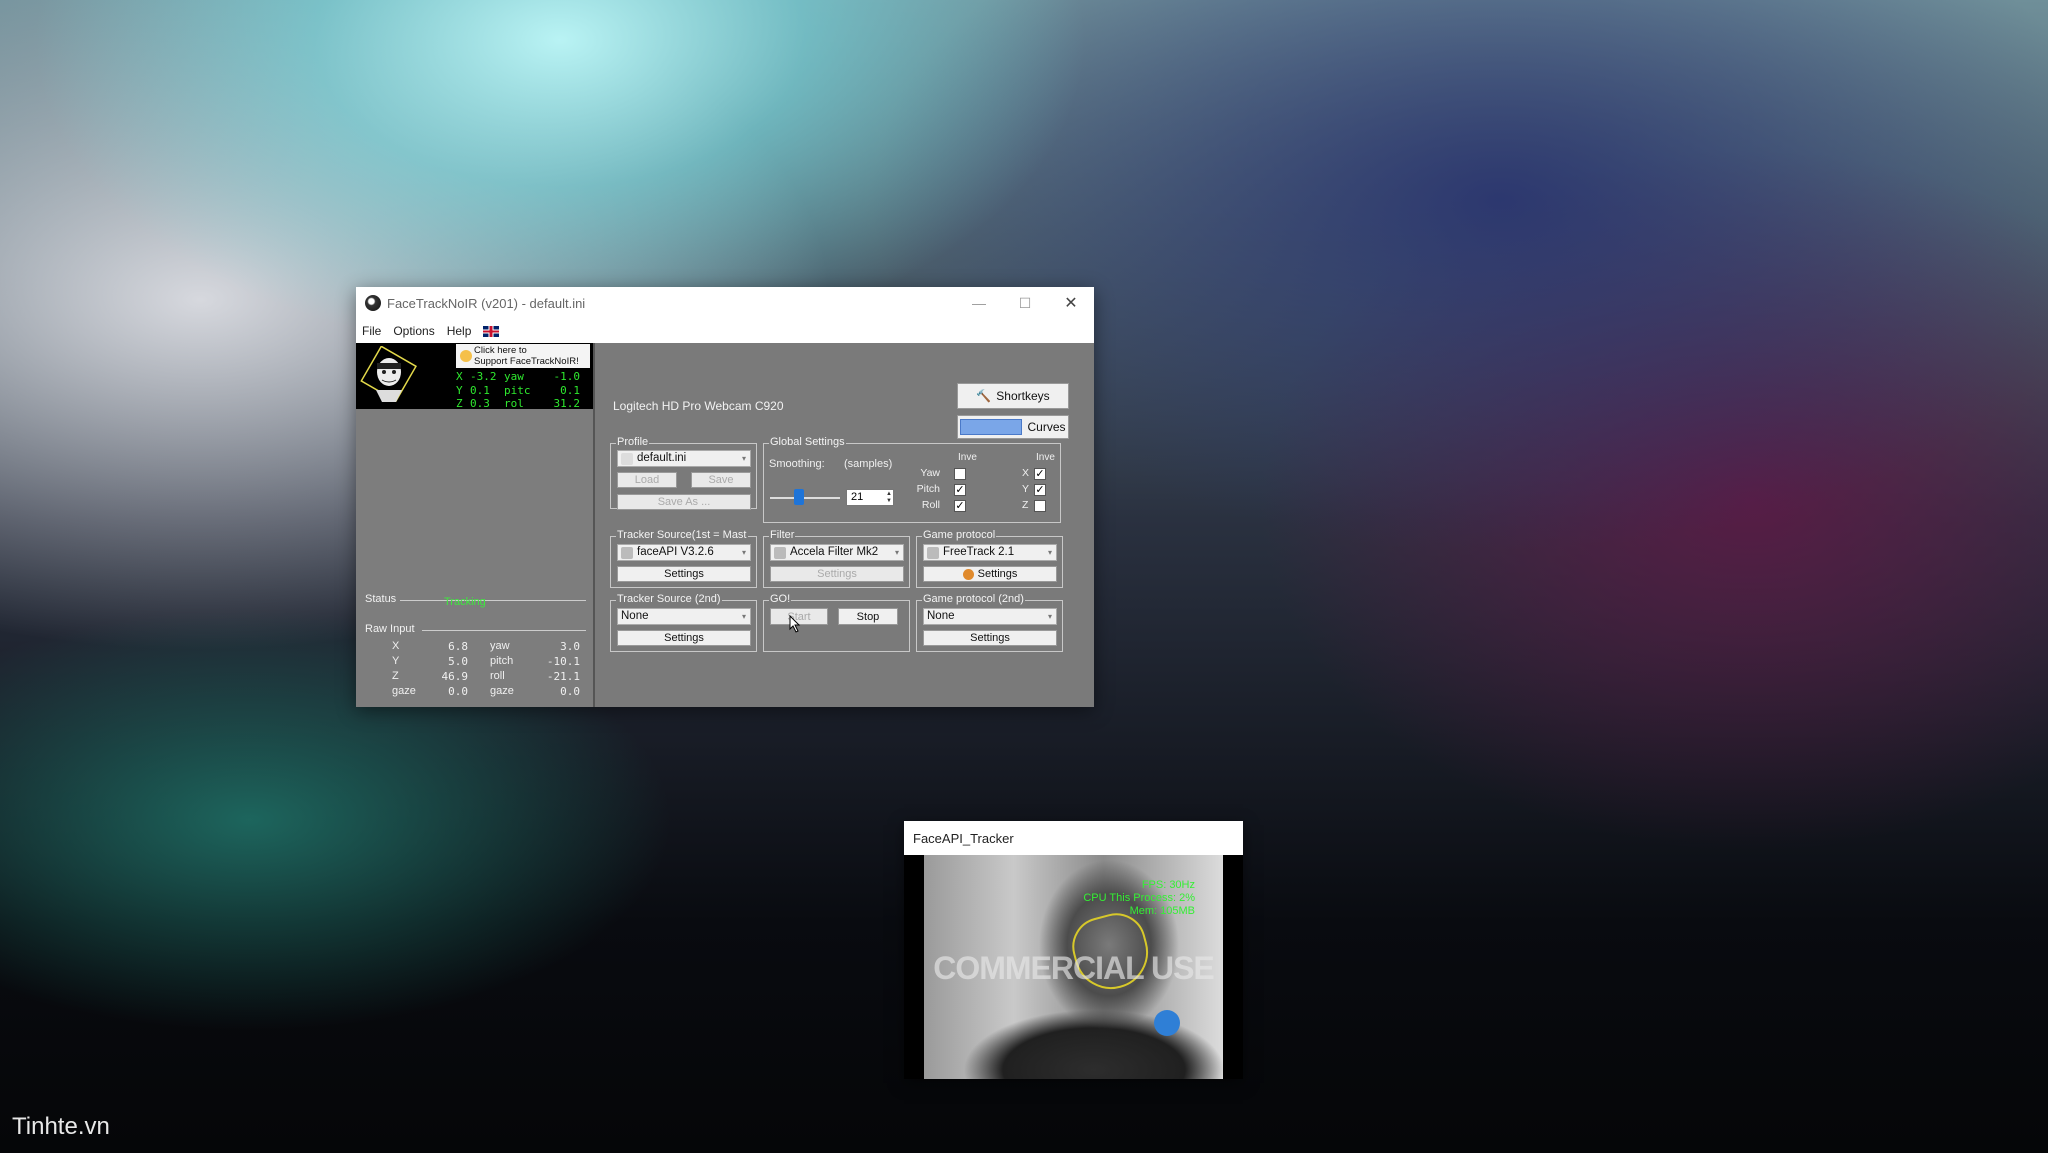 Image resolution: width=2048 pixels, height=1153 pixels. Describe the element at coordinates (721, 480) in the screenshot. I see `save-button: Save` at that location.